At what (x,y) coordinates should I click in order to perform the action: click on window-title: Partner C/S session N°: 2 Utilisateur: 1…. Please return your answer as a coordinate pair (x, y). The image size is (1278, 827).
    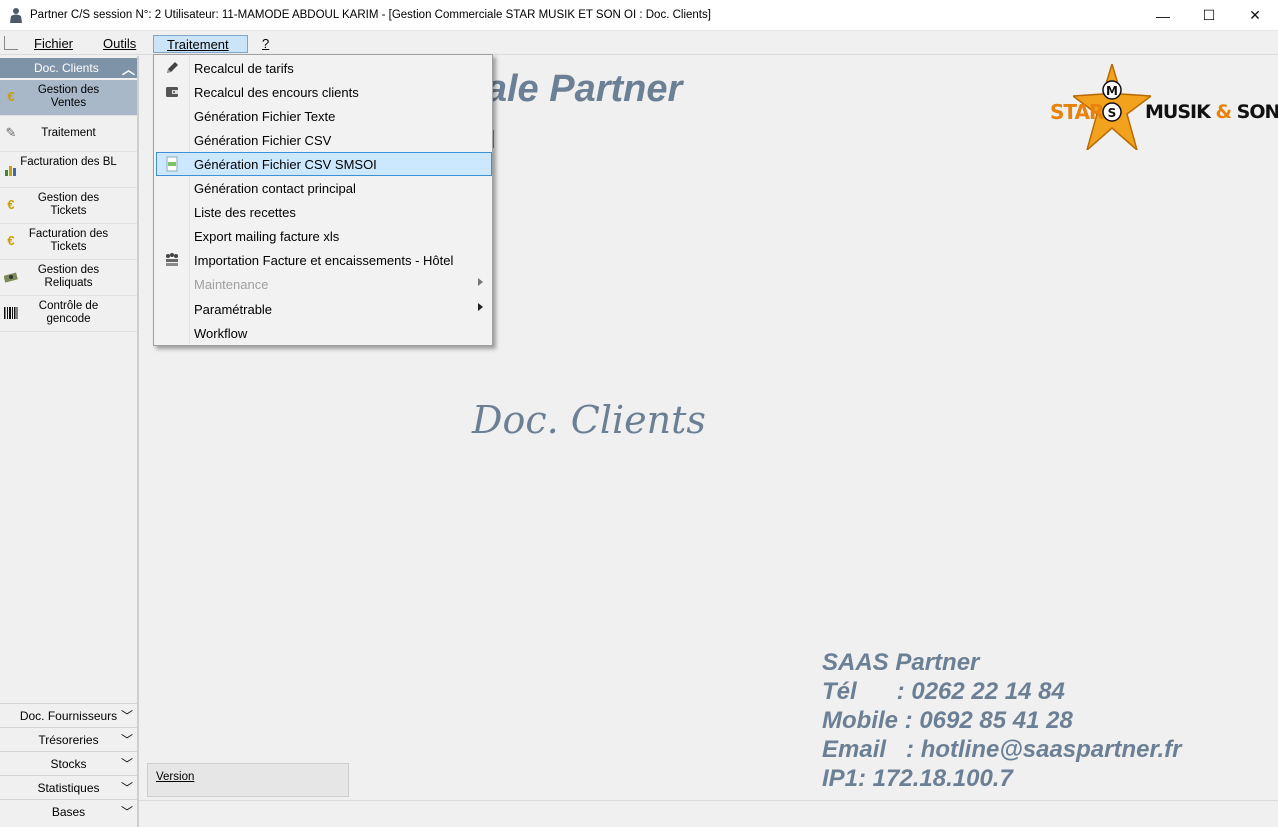
    Looking at the image, I should click on (370, 15).